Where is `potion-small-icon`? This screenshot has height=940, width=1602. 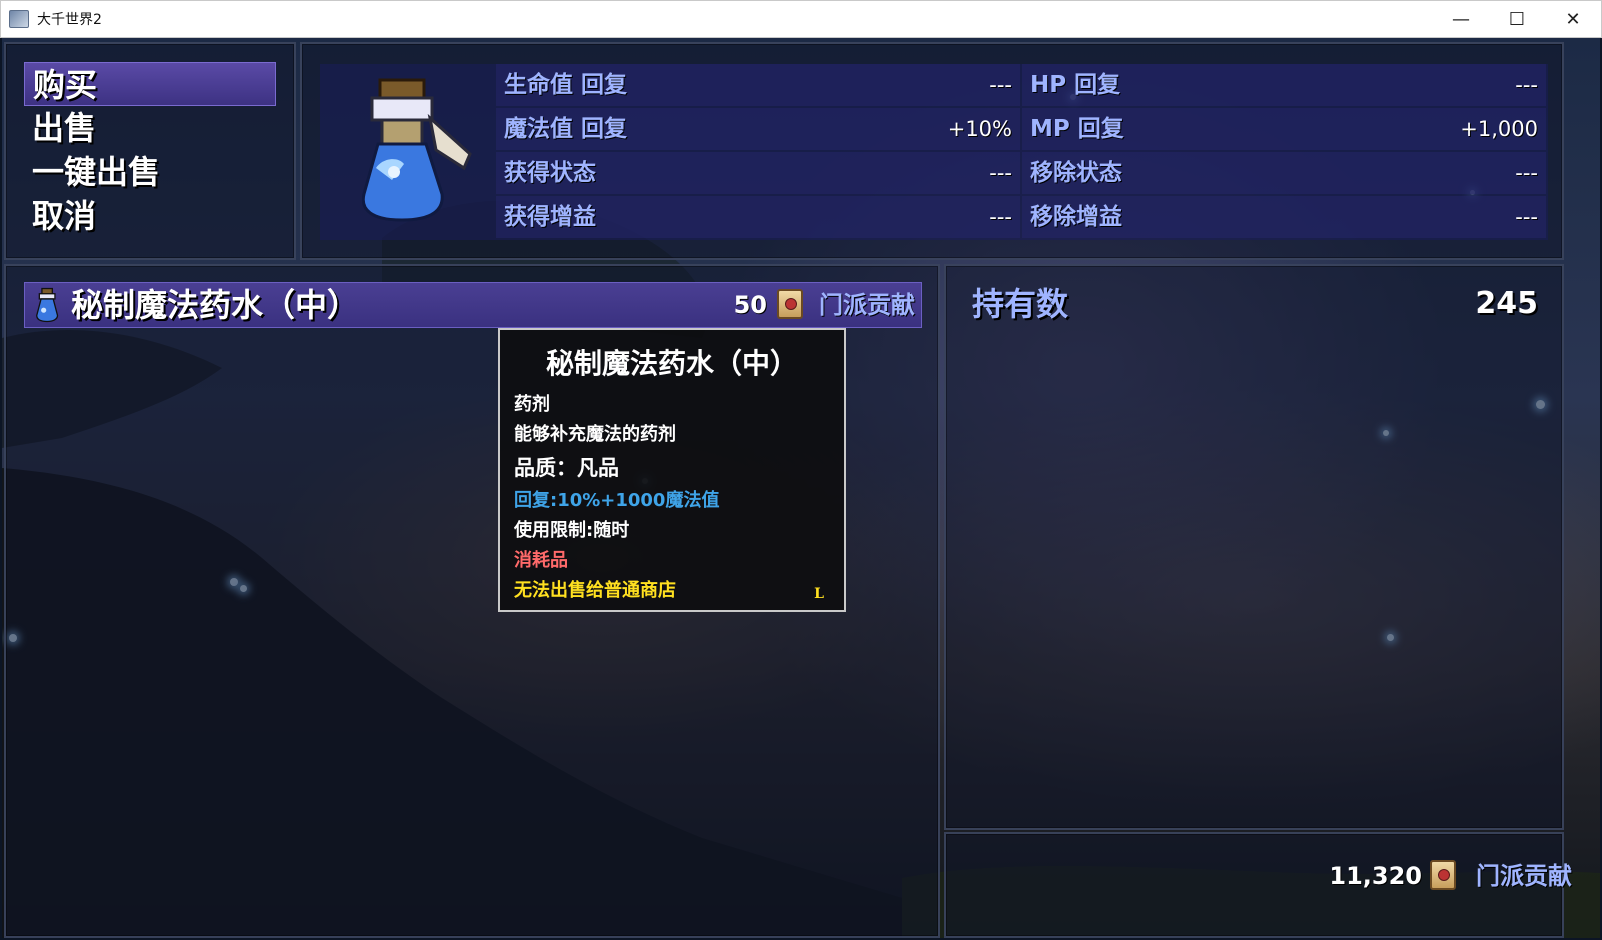
potion-small-icon is located at coordinates (47, 305).